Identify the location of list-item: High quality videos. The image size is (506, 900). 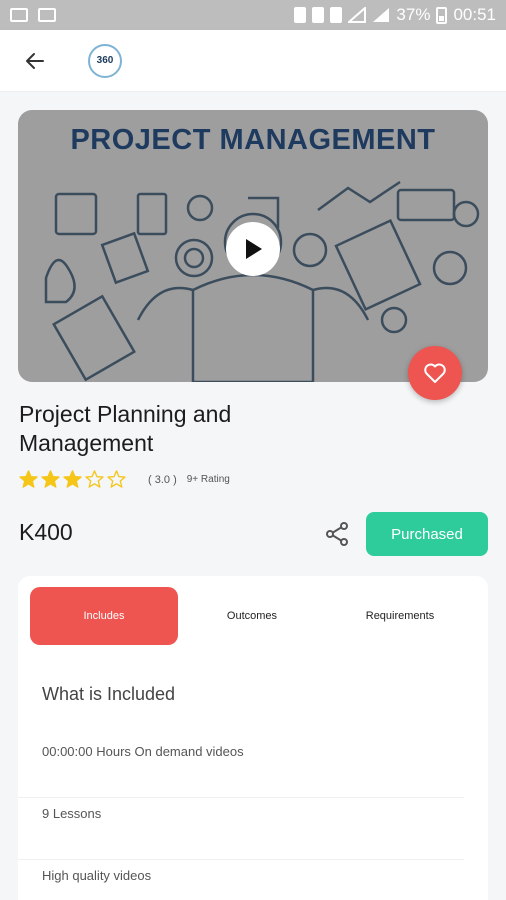
(97, 875).